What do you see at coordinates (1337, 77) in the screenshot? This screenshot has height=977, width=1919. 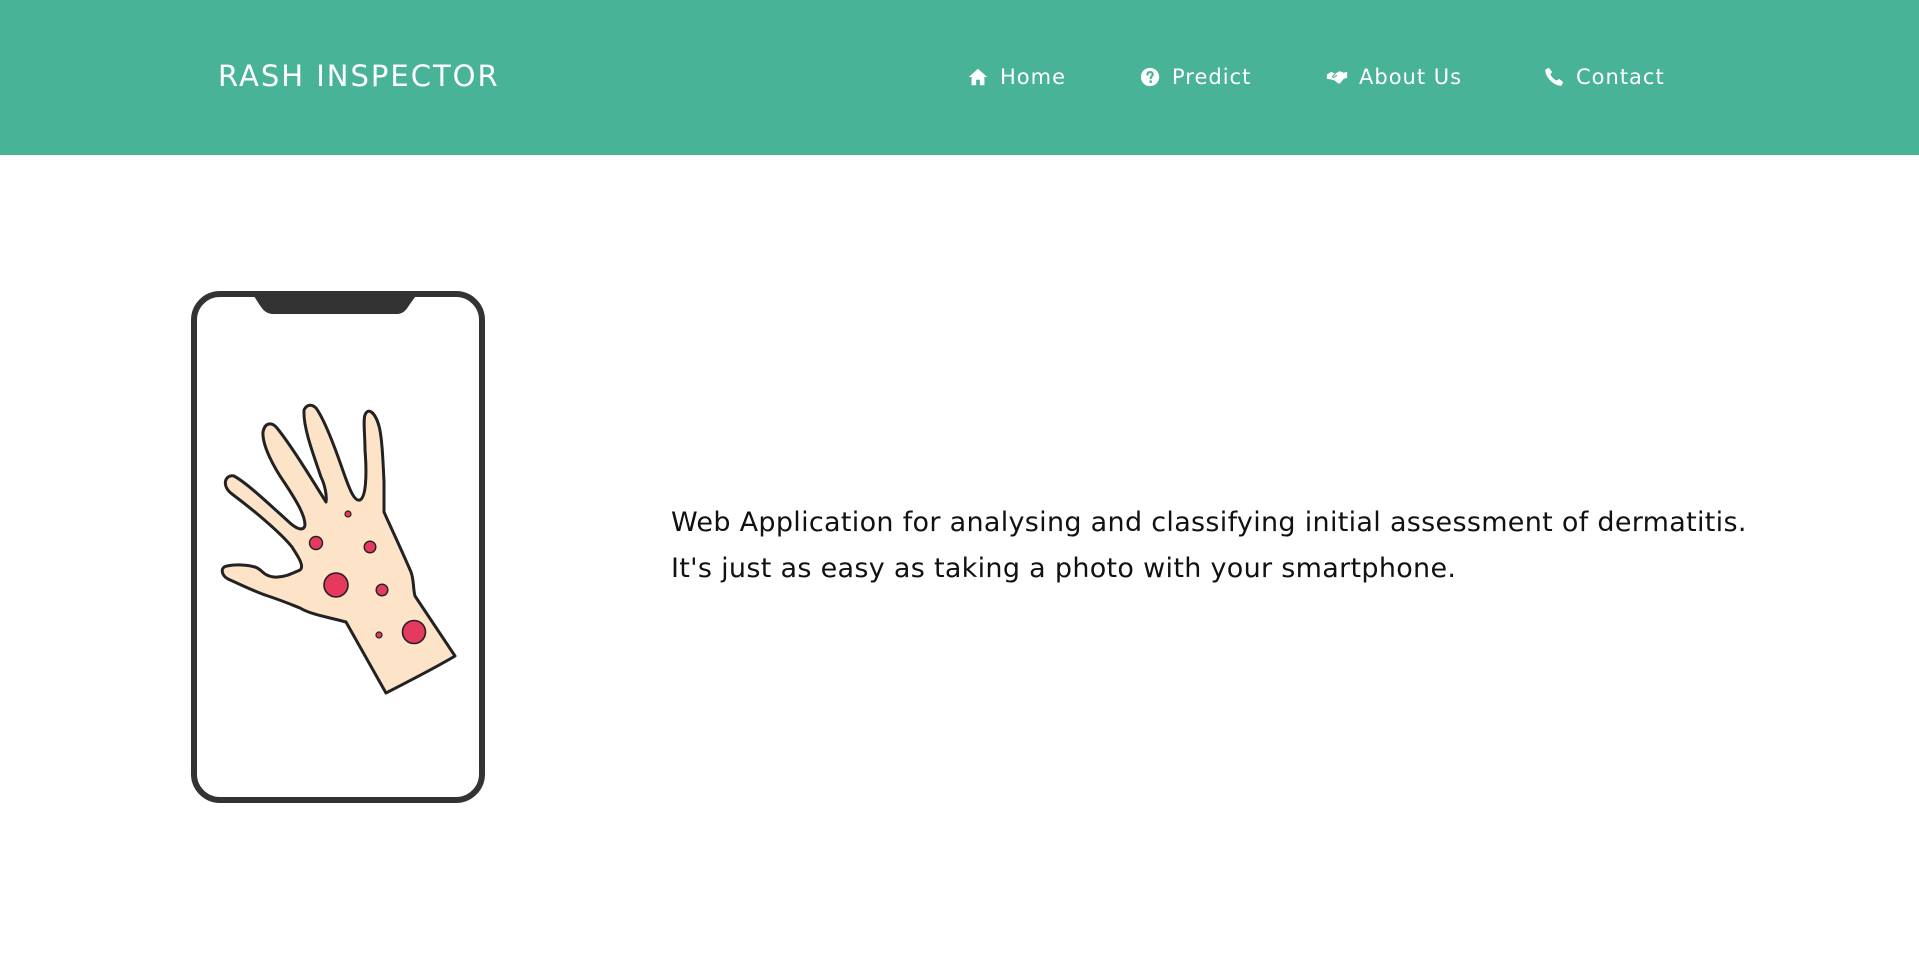 I see `handshake-icon` at bounding box center [1337, 77].